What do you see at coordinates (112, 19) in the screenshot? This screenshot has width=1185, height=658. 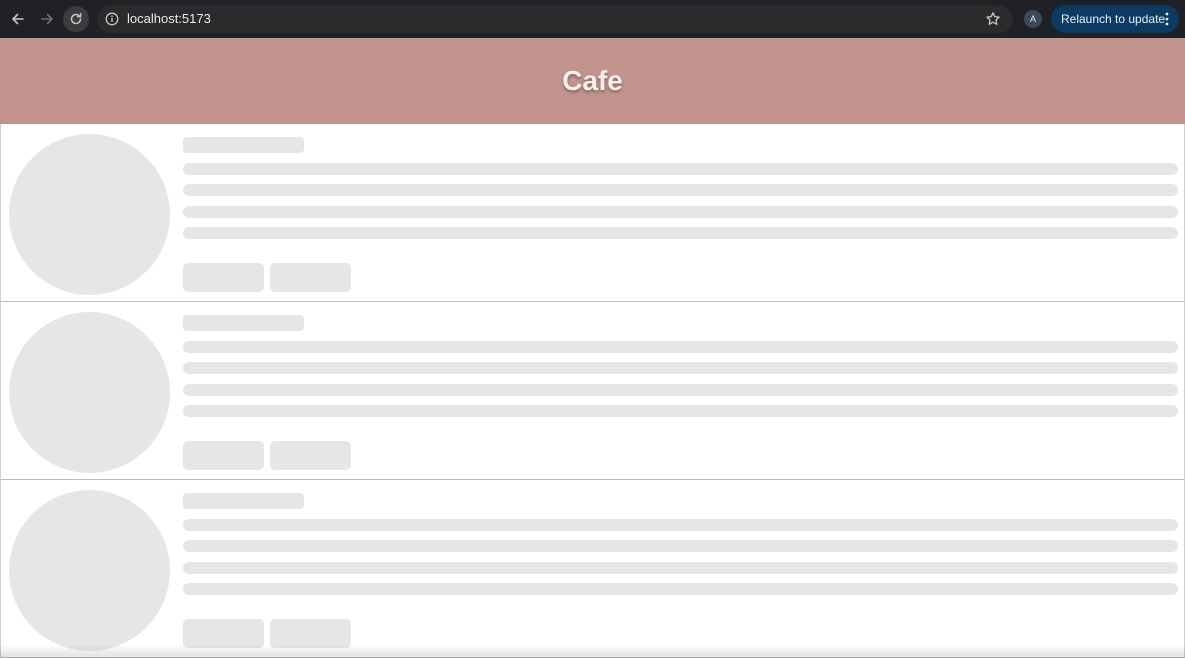 I see `info-icon` at bounding box center [112, 19].